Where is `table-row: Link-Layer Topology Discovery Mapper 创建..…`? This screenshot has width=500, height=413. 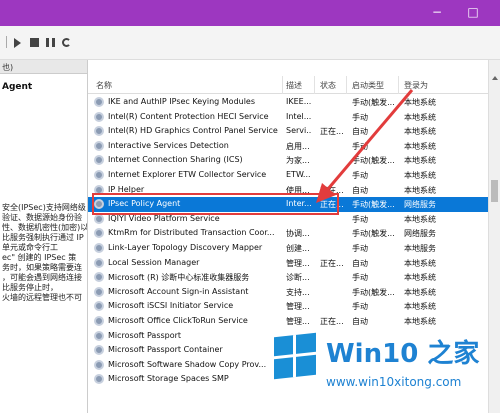
table-row: Link-Layer Topology Discovery Mapper 创建..… is located at coordinates (288, 248).